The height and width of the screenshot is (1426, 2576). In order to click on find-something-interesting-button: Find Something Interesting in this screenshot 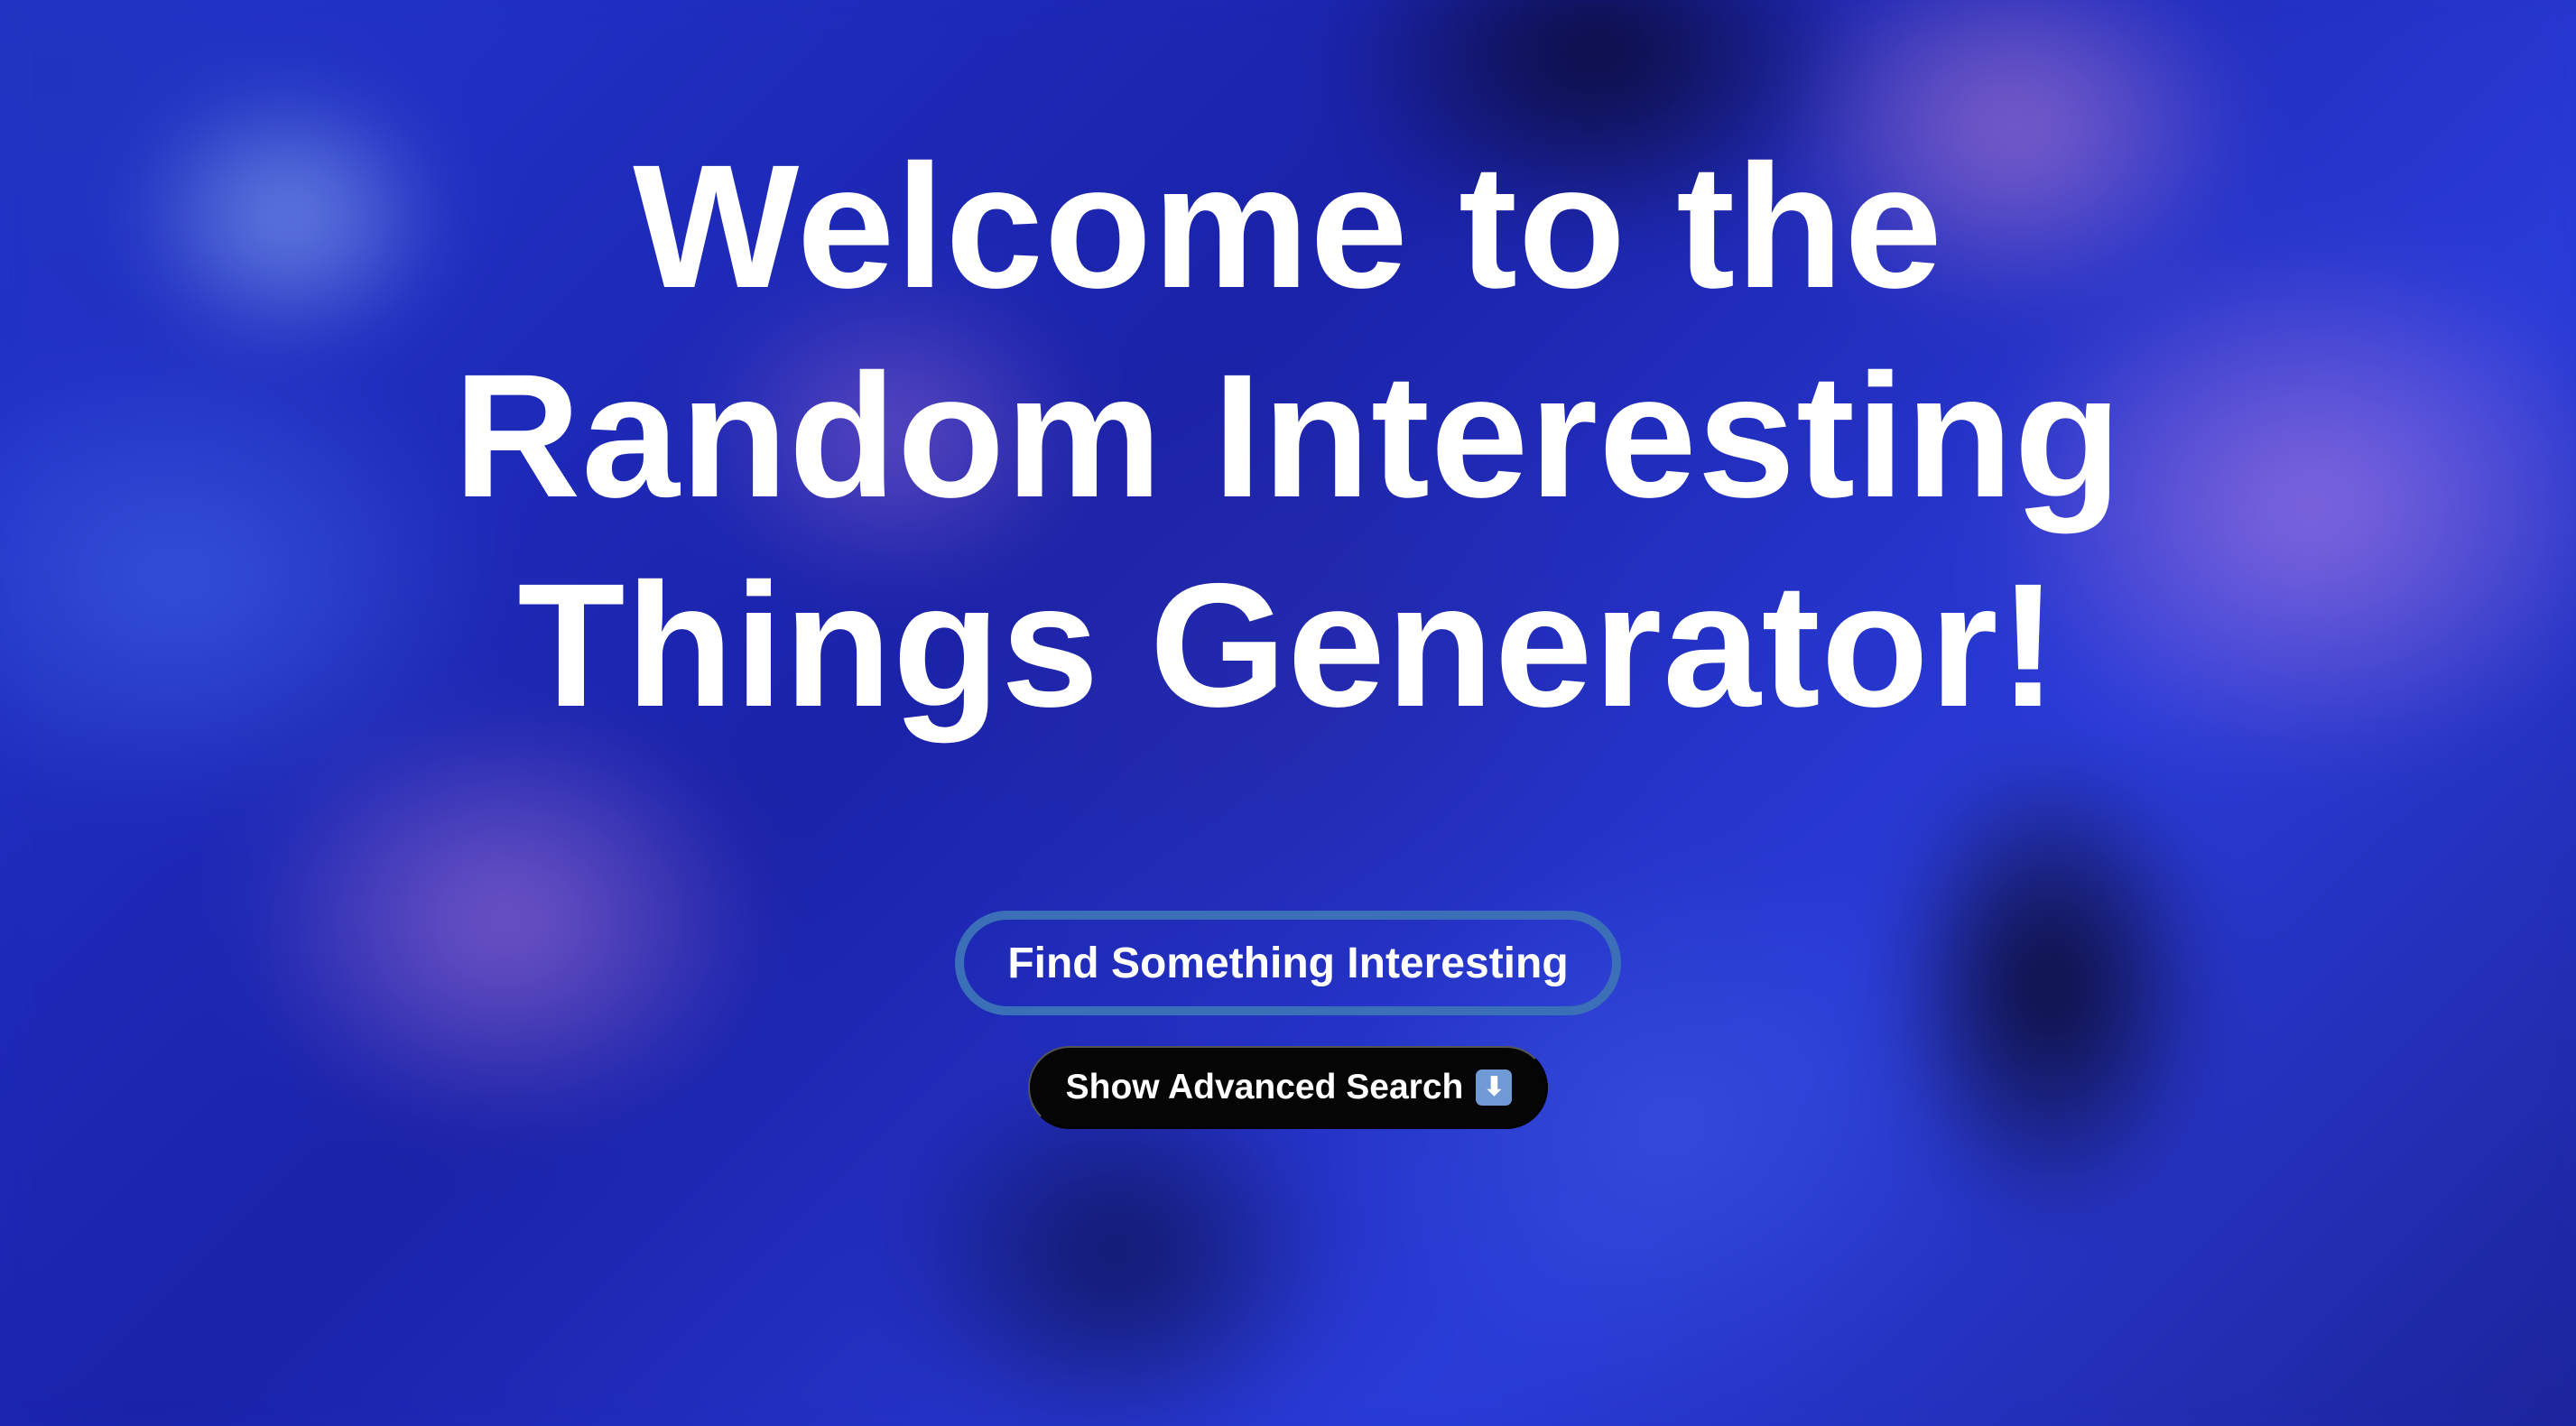, I will do `click(1288, 963)`.